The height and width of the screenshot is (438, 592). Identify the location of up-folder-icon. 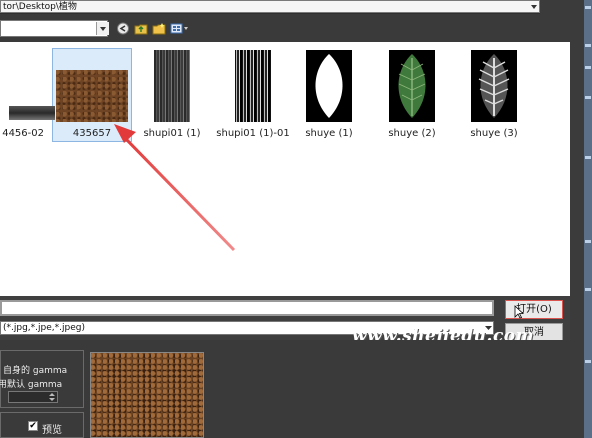
(141, 28).